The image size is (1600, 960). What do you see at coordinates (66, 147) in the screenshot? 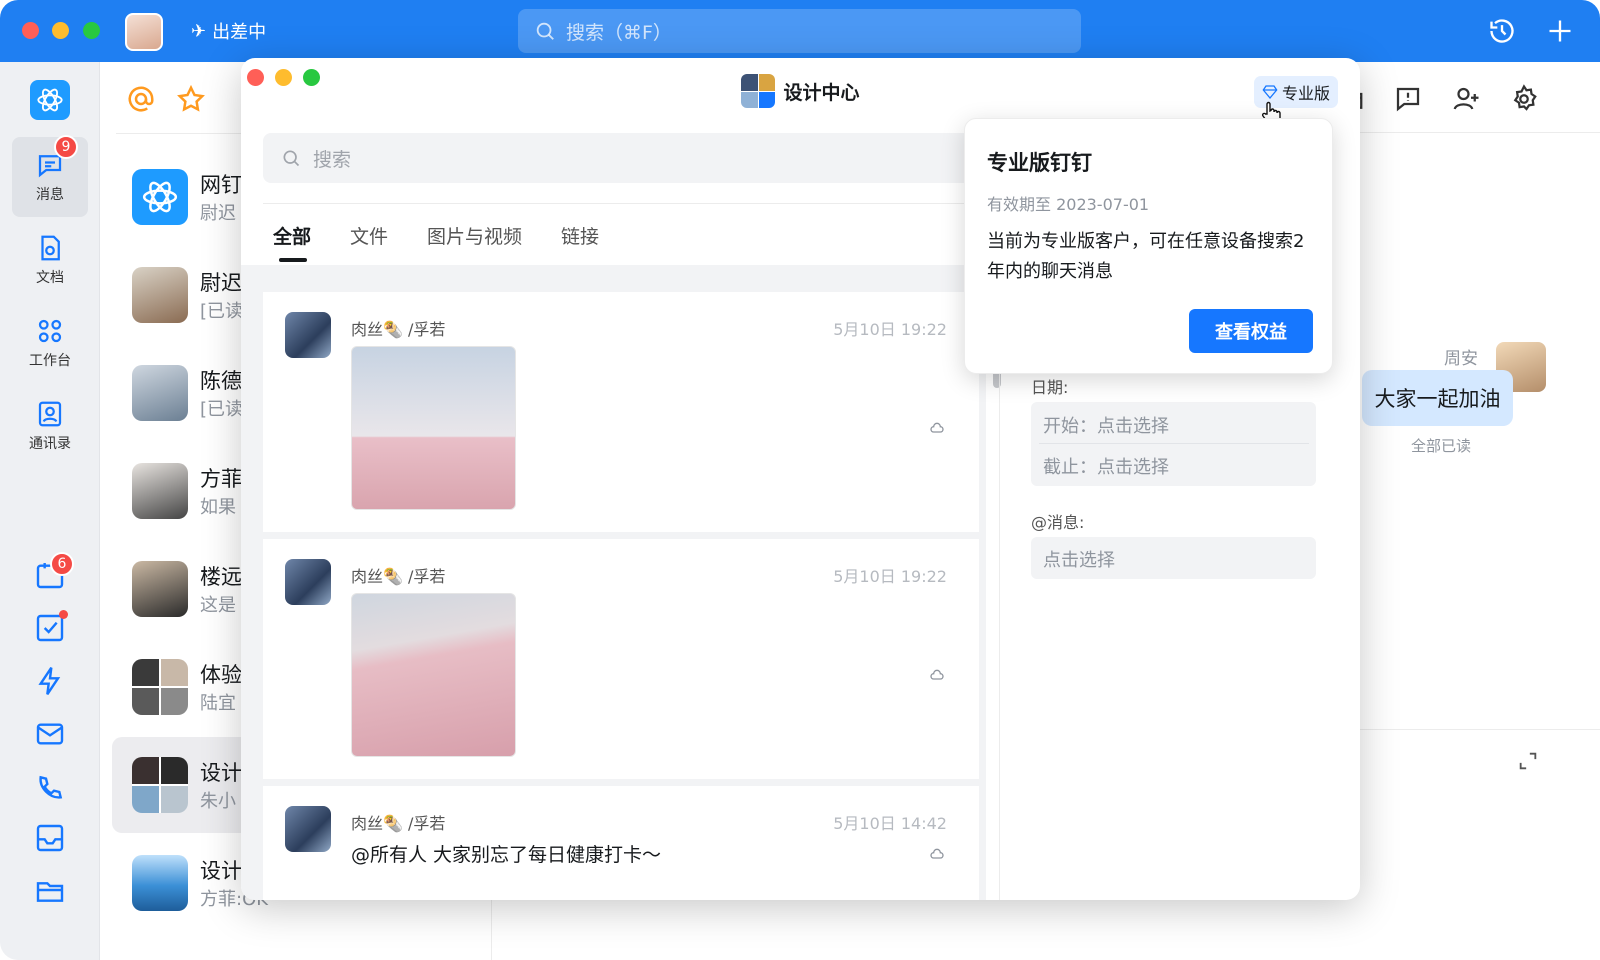
I see `messages-badge: 9` at bounding box center [66, 147].